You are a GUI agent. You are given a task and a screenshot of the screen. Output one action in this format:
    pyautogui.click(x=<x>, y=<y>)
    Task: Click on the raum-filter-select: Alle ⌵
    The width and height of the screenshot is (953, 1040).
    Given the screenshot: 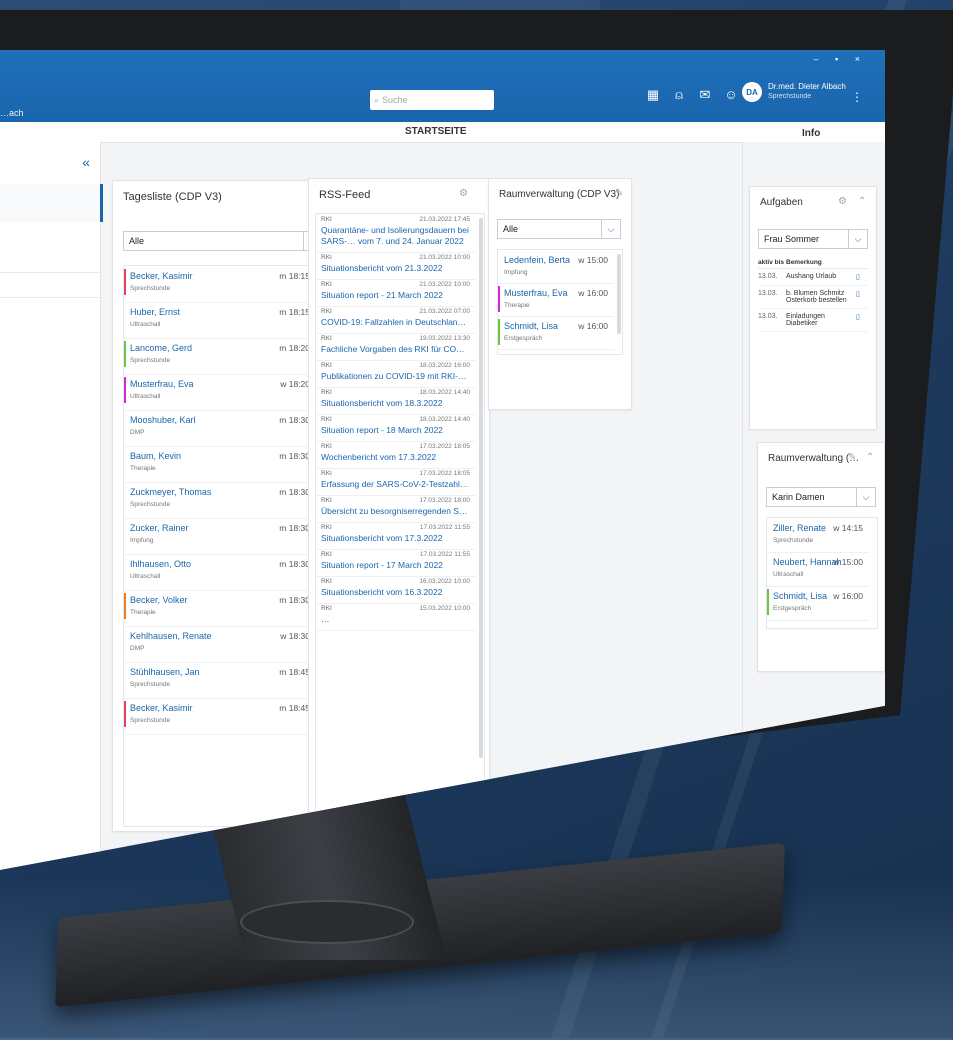 What is the action you would take?
    pyautogui.click(x=559, y=229)
    